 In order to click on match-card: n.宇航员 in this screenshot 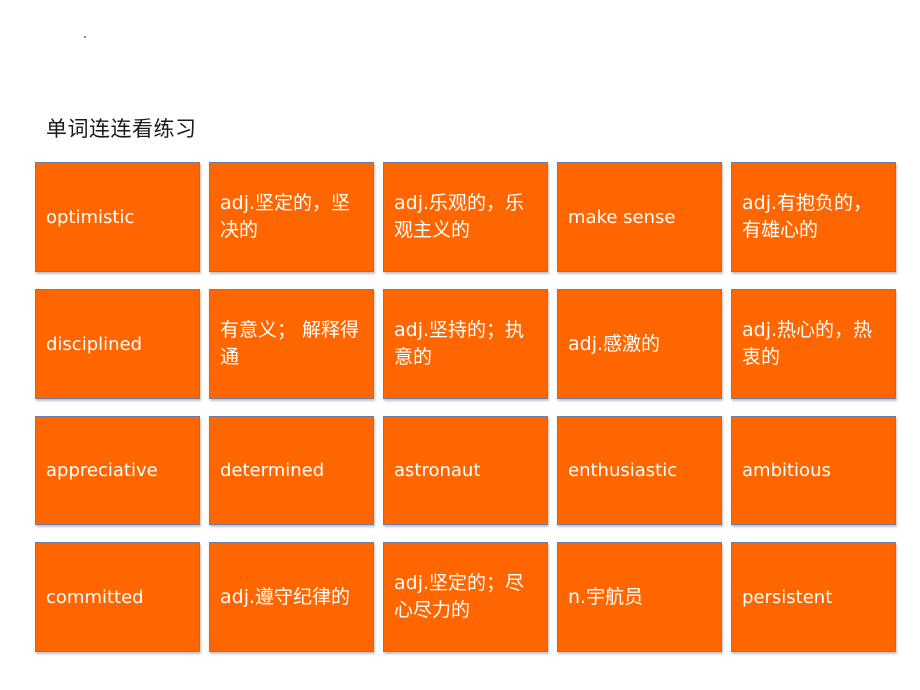, I will do `click(639, 597)`.